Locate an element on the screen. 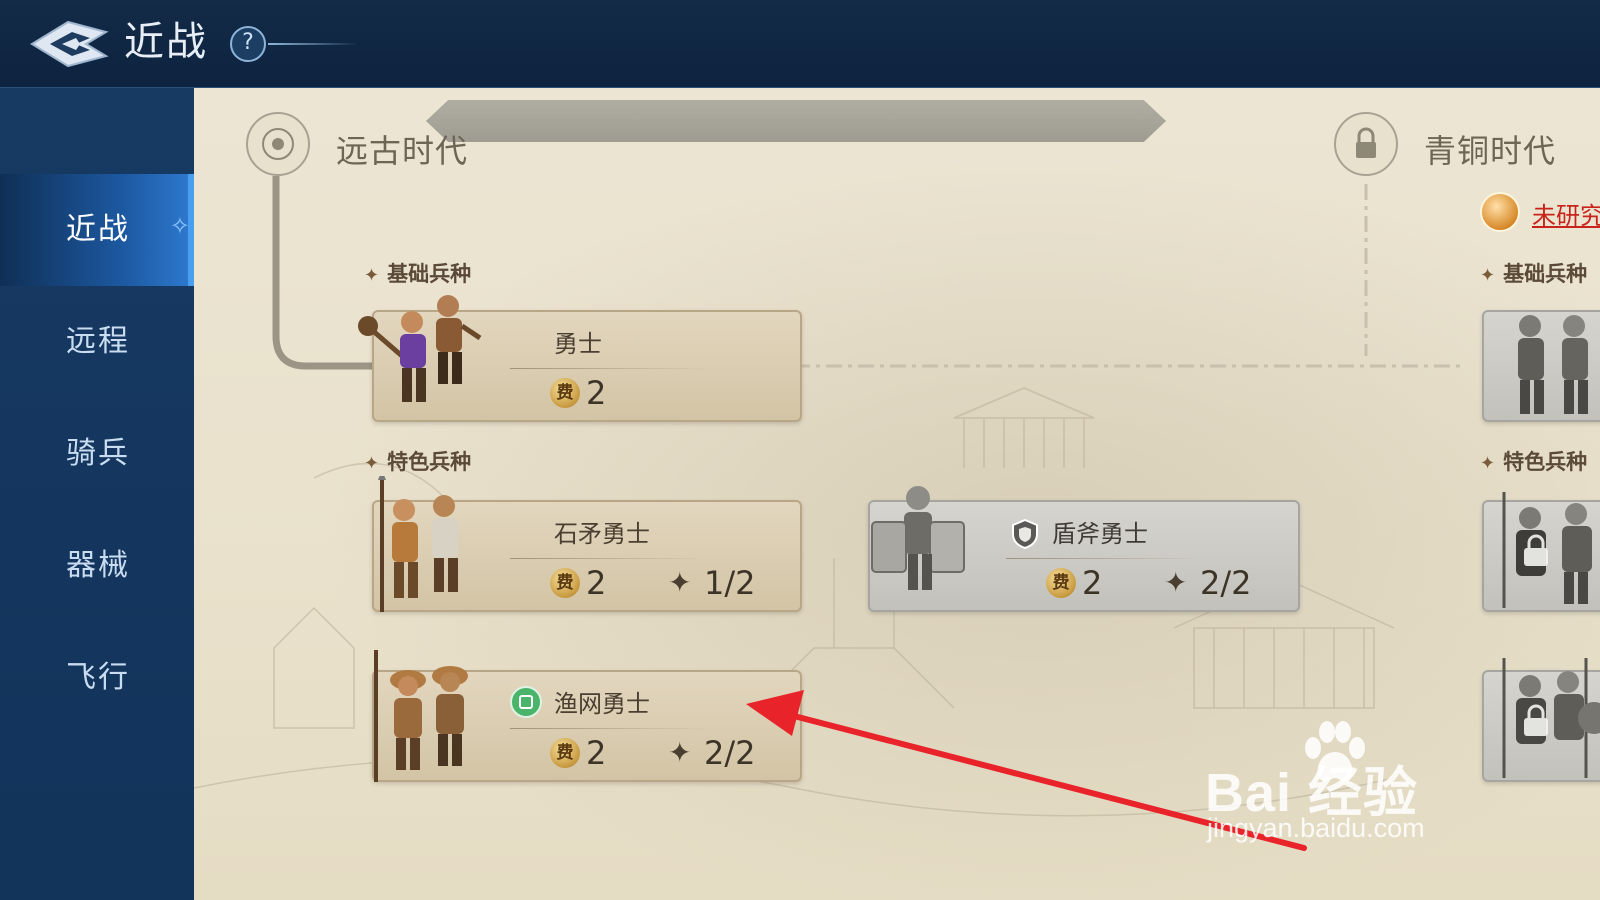  category-sidebar: 近战 ✧ 远程 骑兵 器械 飞行 is located at coordinates (97, 494).